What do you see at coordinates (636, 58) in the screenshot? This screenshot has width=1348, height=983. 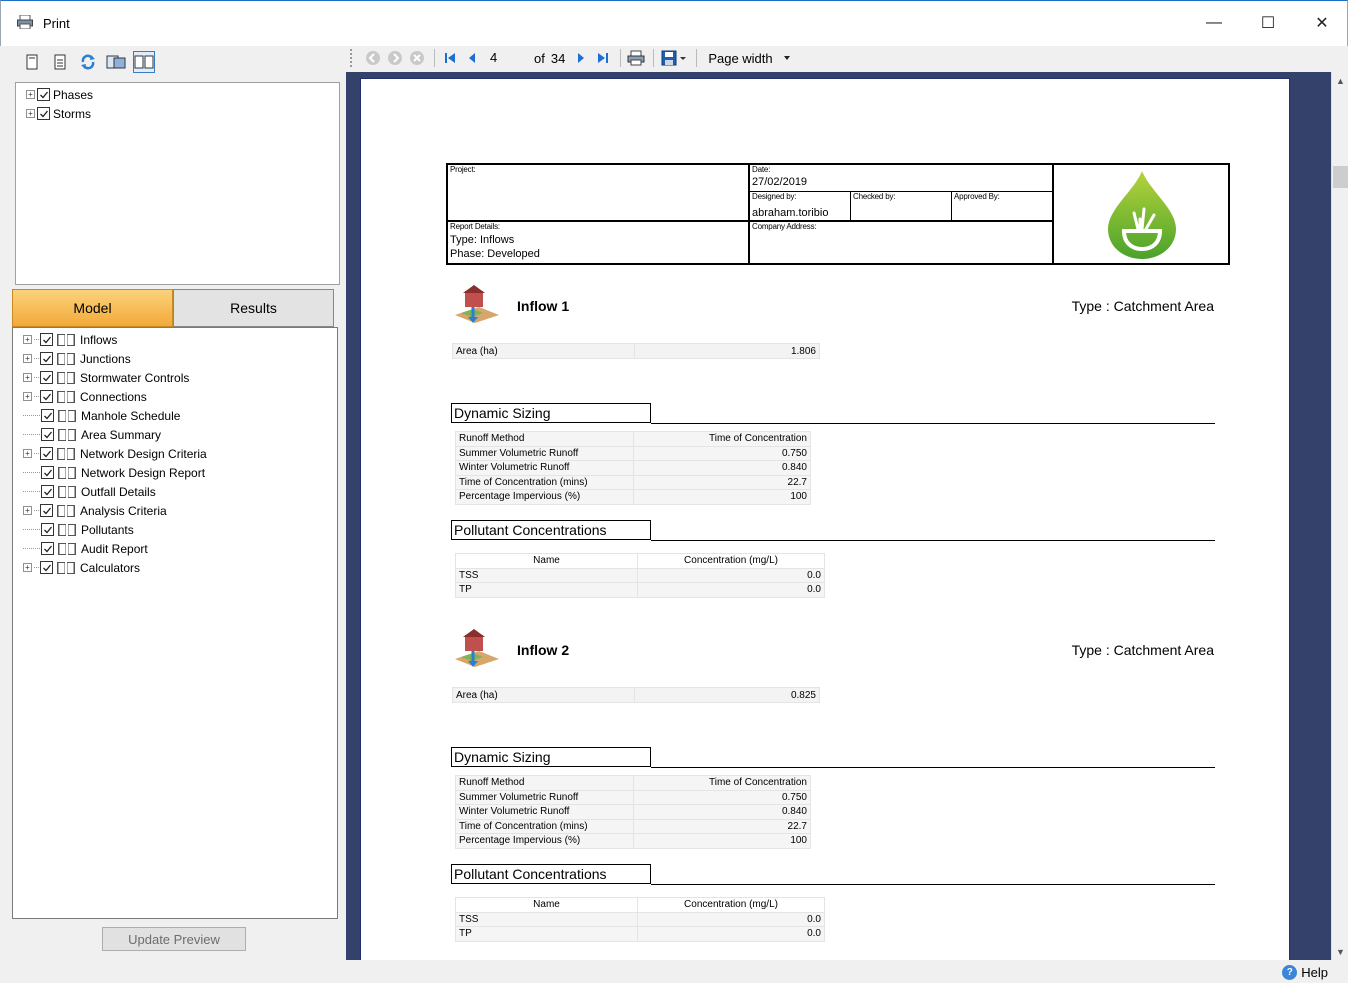 I see `print-button` at bounding box center [636, 58].